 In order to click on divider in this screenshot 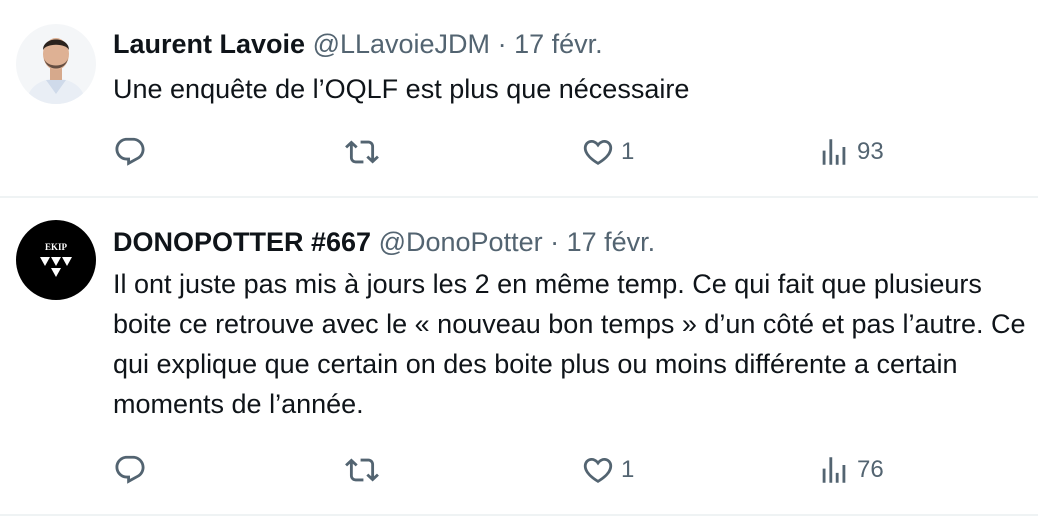, I will do `click(519, 515)`.